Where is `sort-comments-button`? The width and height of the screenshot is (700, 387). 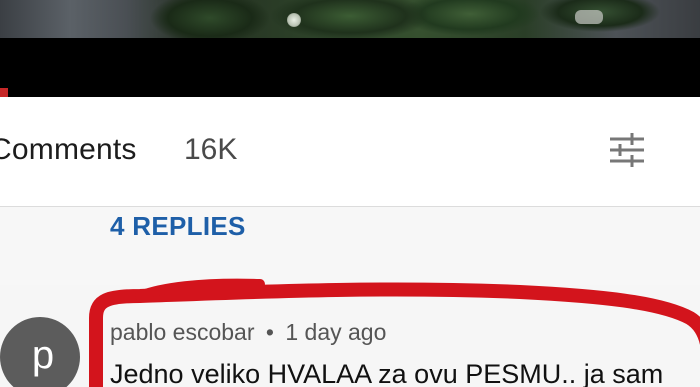
sort-comments-button is located at coordinates (627, 151).